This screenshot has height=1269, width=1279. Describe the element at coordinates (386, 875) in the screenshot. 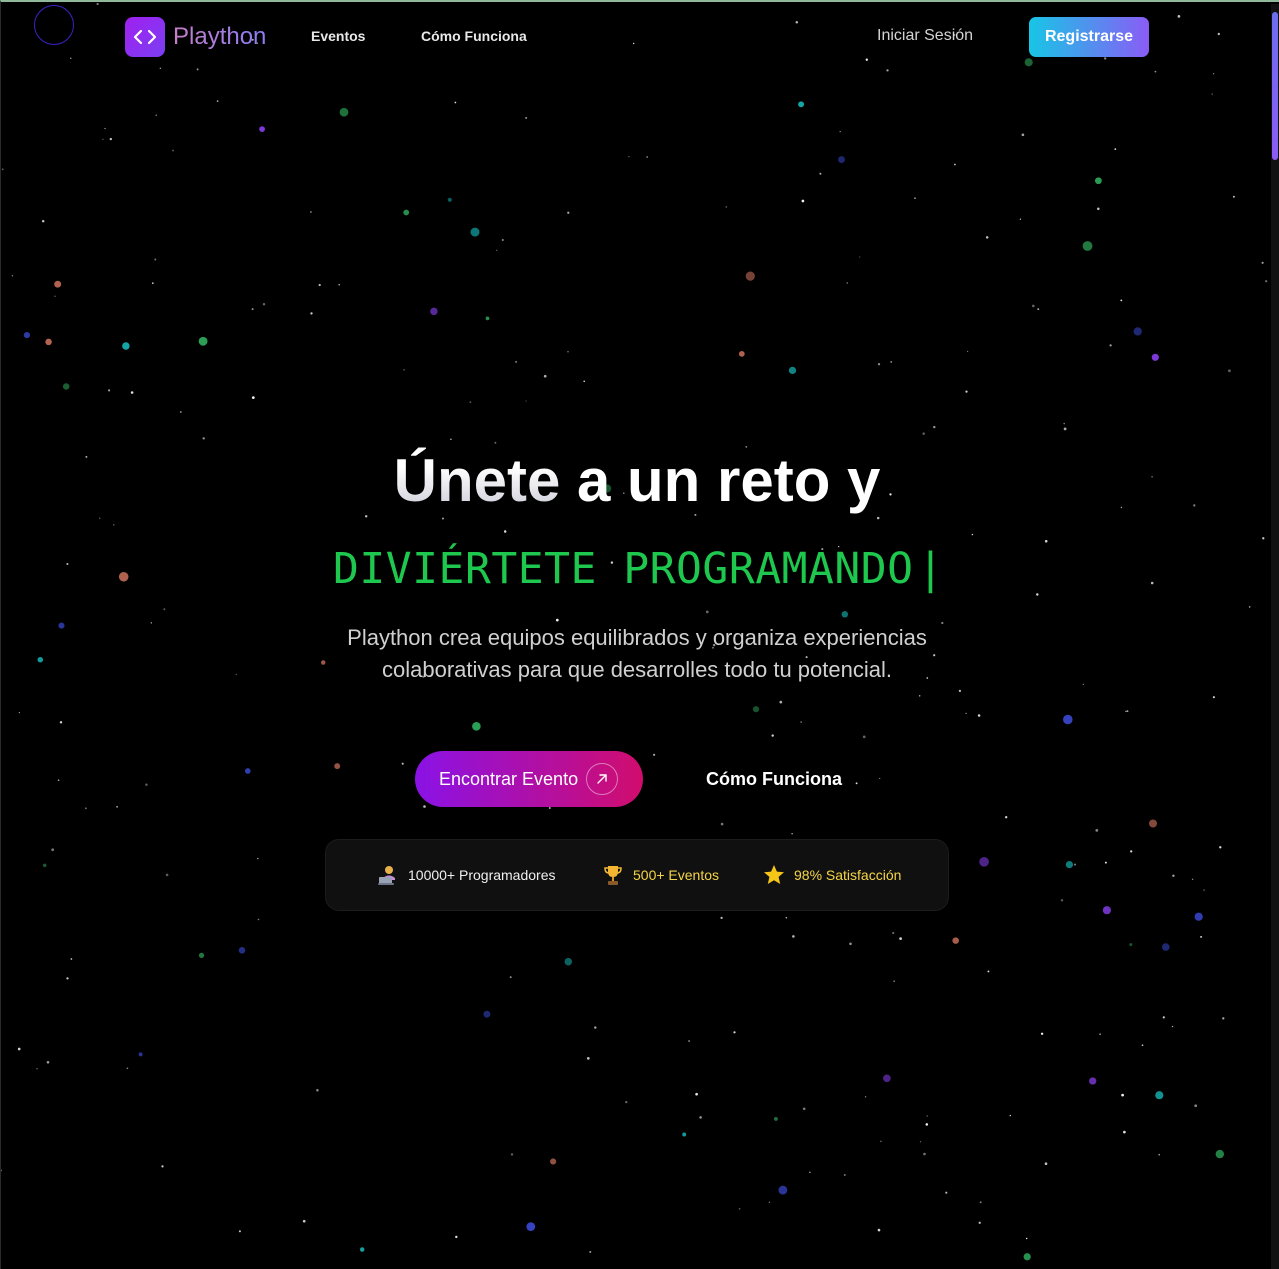

I see `programmer-icon` at that location.